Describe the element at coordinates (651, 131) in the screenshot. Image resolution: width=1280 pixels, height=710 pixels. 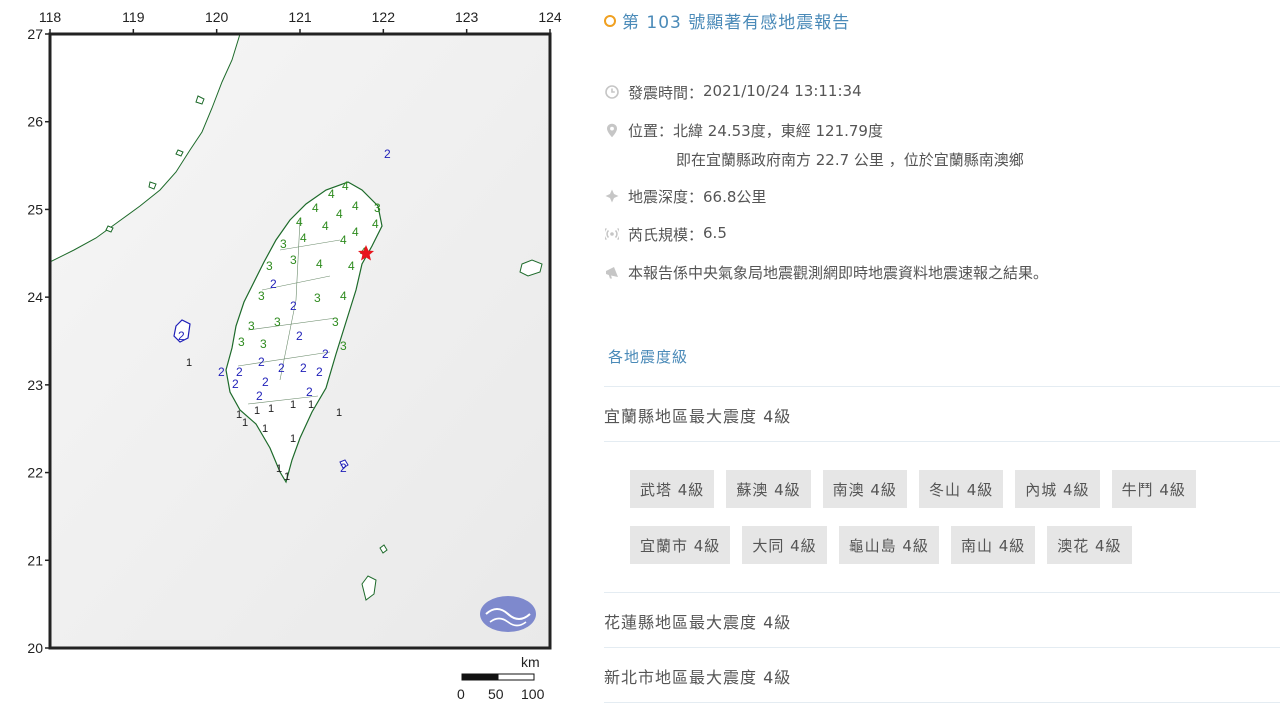
I see `location-label: 位置：` at that location.